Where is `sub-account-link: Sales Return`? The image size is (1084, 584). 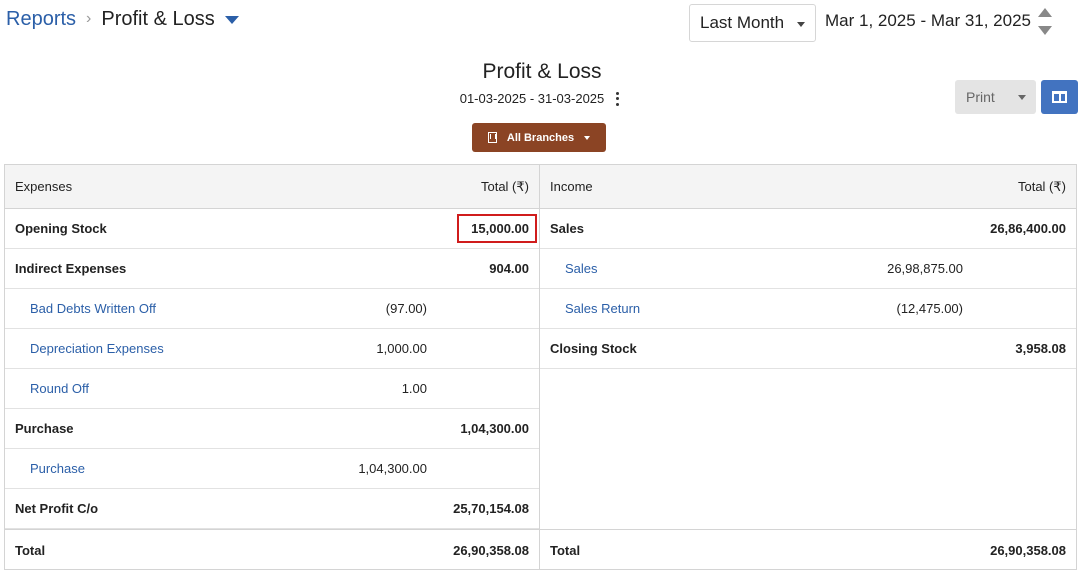 sub-account-link: Sales Return is located at coordinates (602, 308).